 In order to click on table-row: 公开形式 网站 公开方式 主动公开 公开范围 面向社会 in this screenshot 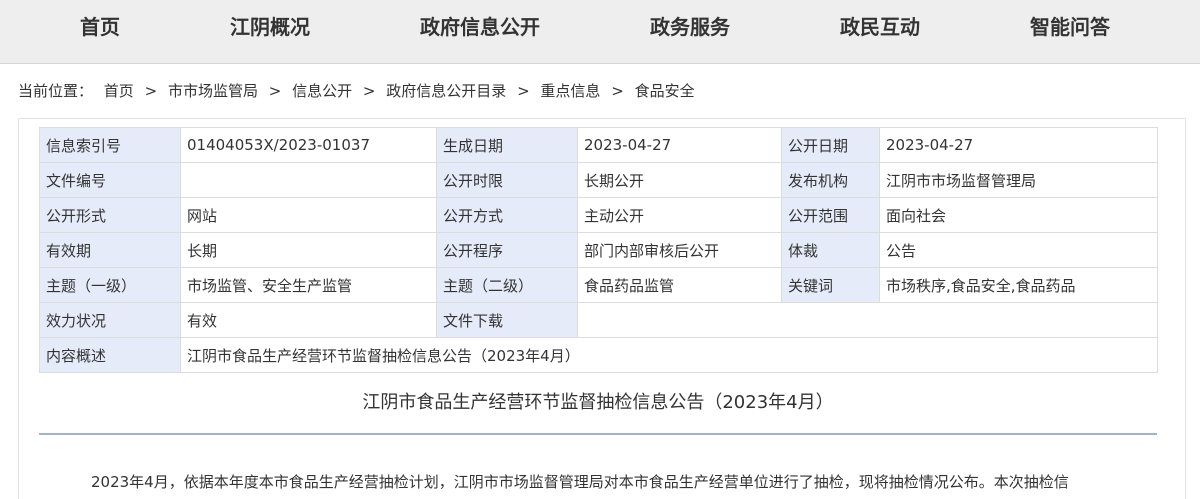, I will do `click(598, 215)`.